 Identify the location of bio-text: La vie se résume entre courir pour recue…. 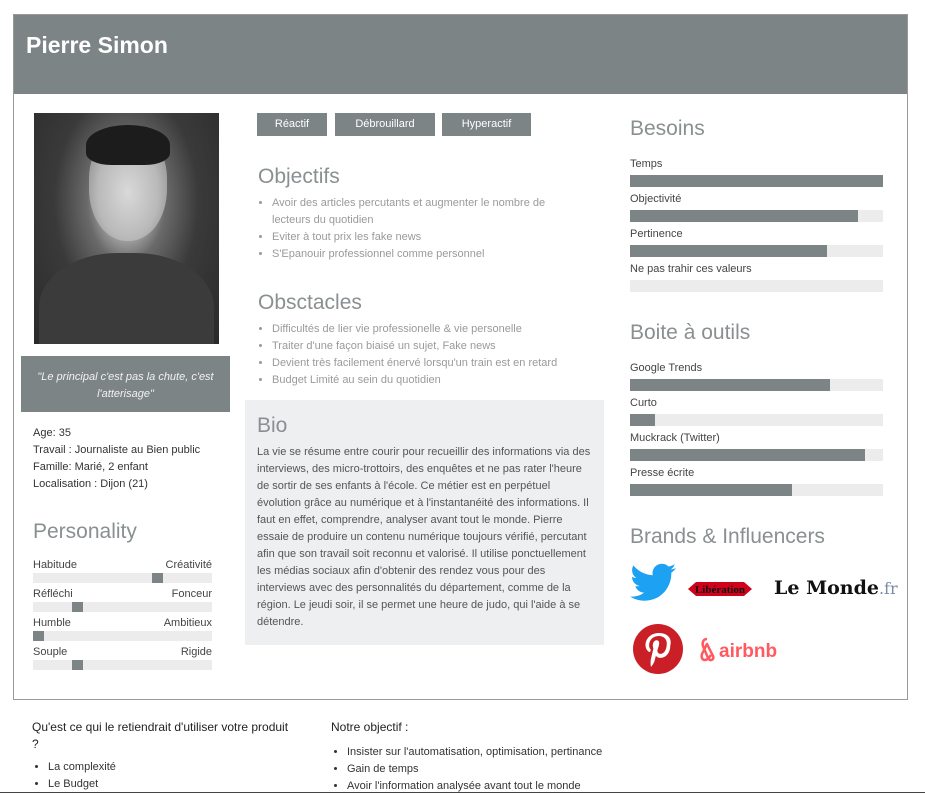
(424, 537).